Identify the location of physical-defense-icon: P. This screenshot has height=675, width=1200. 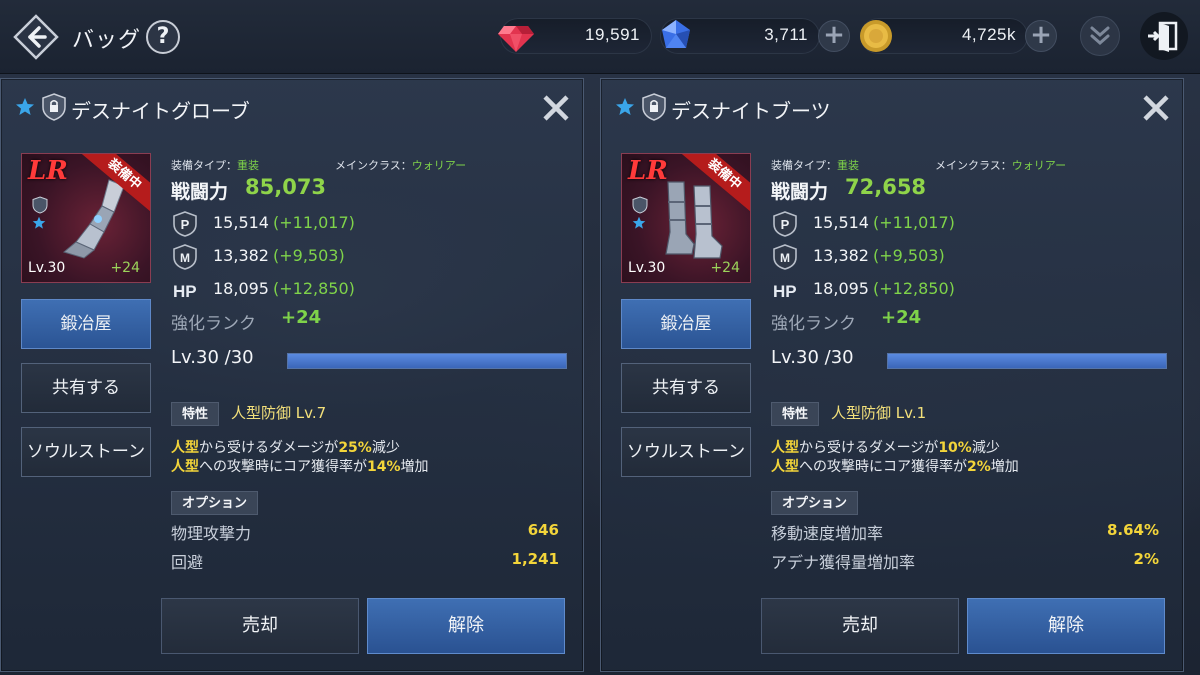
(185, 224).